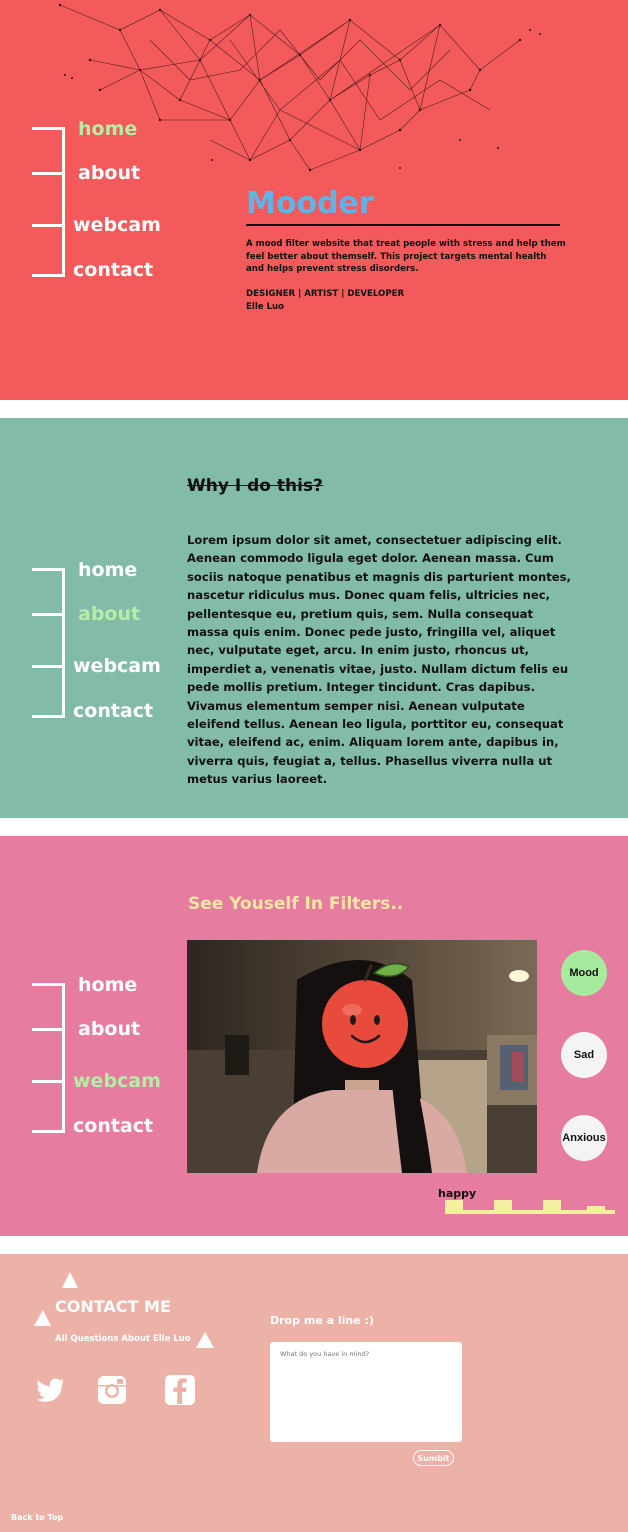  What do you see at coordinates (584, 973) in the screenshot?
I see `mood-filter-button: Mood` at bounding box center [584, 973].